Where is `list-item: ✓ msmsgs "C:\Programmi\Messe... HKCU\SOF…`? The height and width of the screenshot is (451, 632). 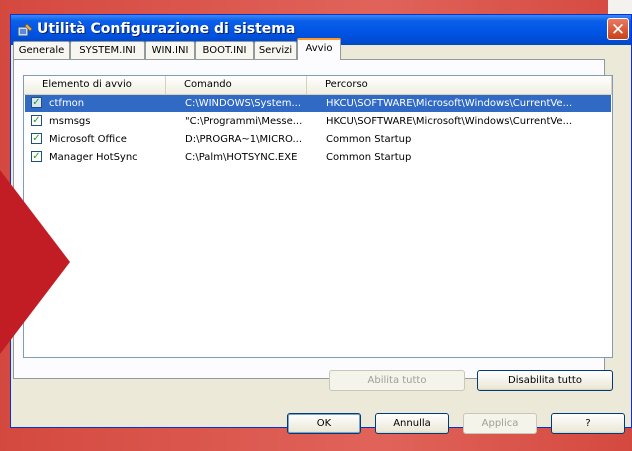 list-item: ✓ msmsgs "C:\Programmi\Messe... HKCU\SOF… is located at coordinates (318, 121).